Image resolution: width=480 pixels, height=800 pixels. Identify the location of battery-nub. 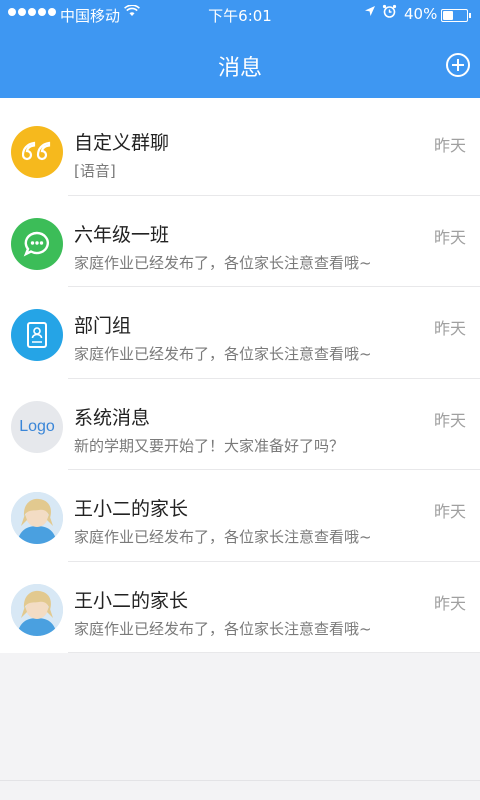
(470, 15).